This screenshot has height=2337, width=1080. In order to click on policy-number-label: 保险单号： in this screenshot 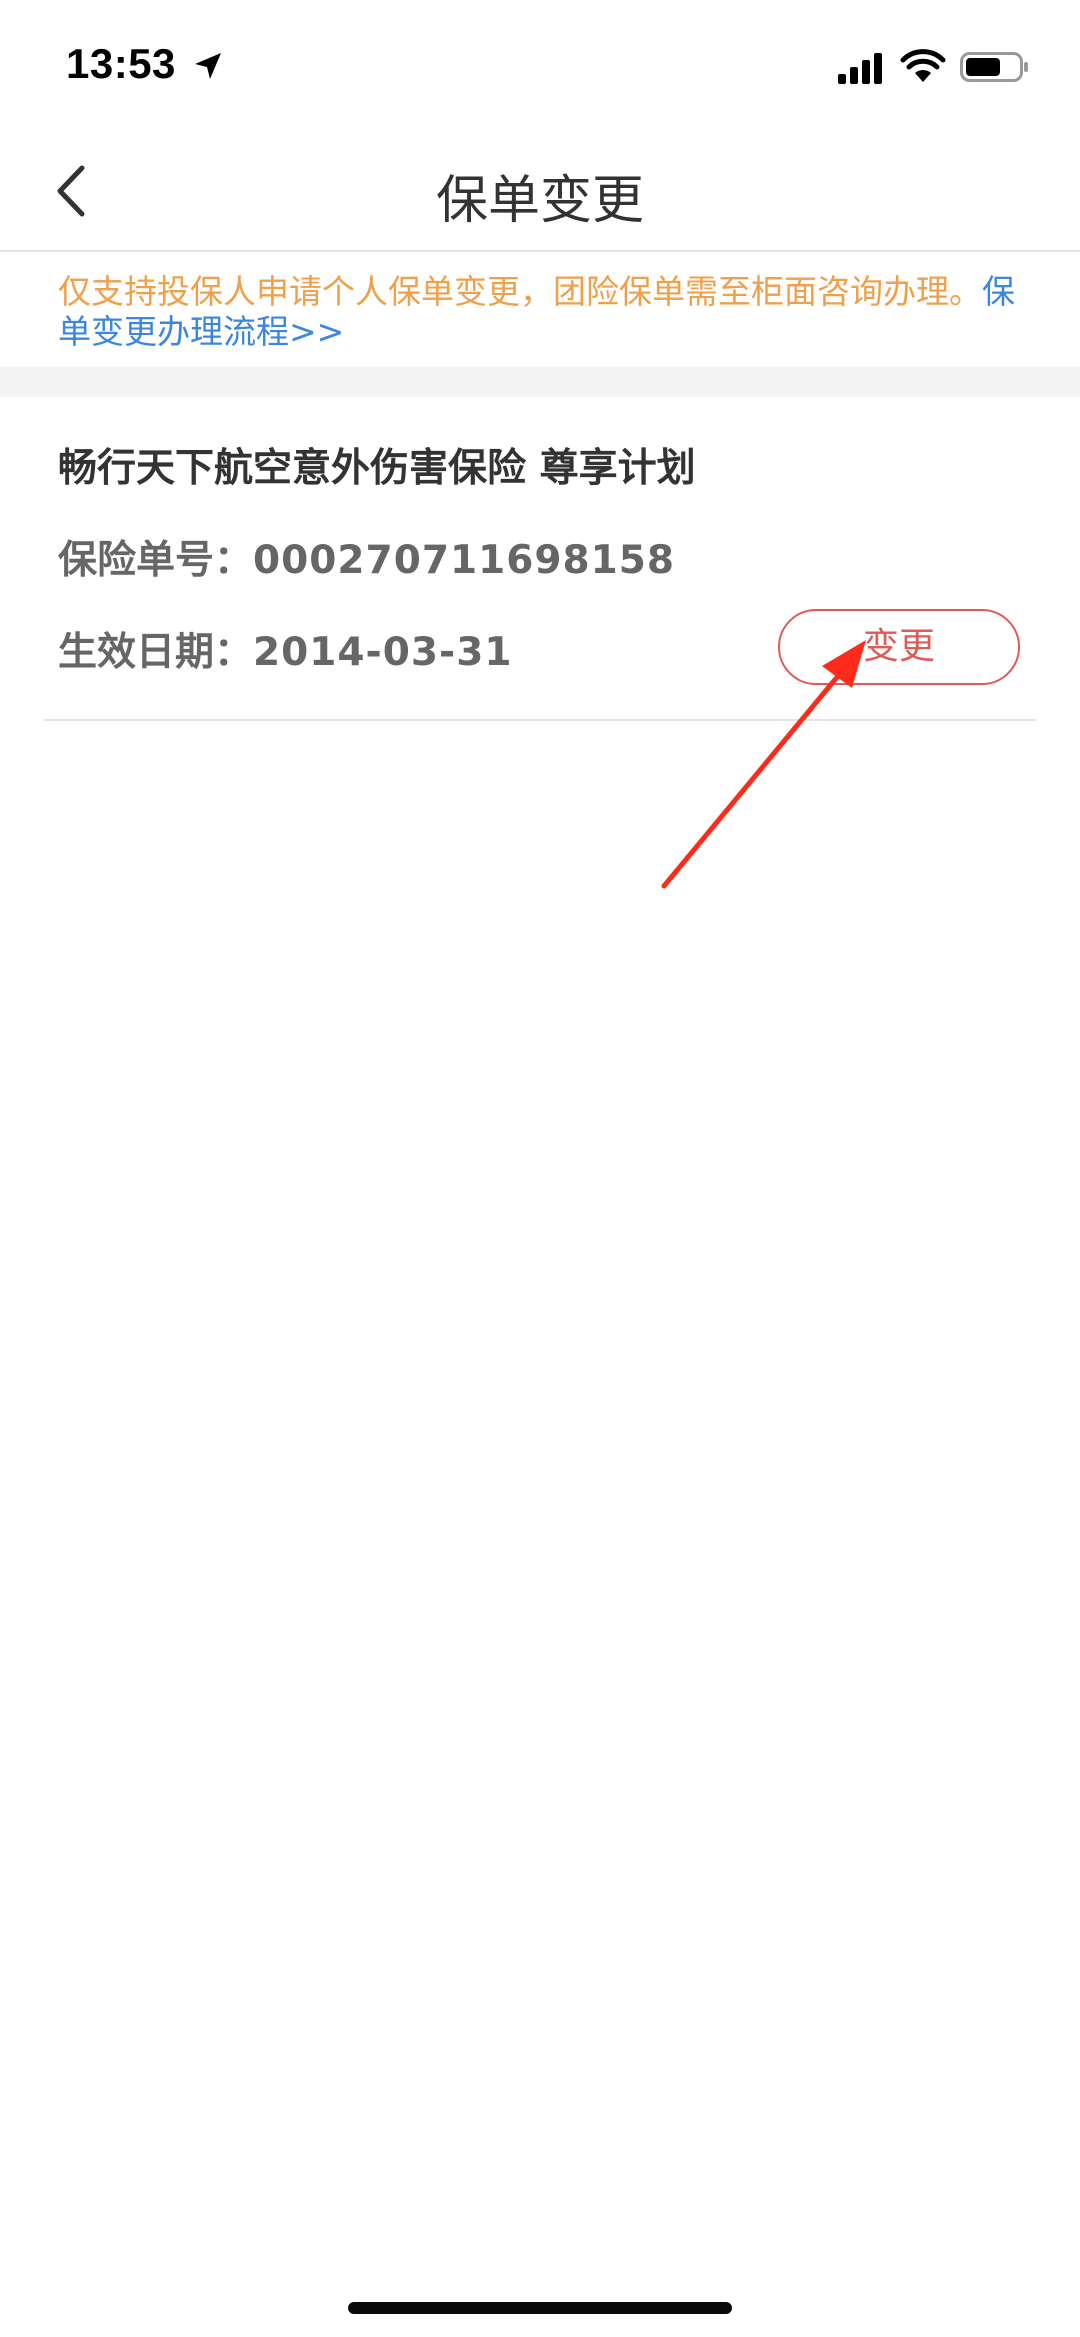, I will do `click(156, 560)`.